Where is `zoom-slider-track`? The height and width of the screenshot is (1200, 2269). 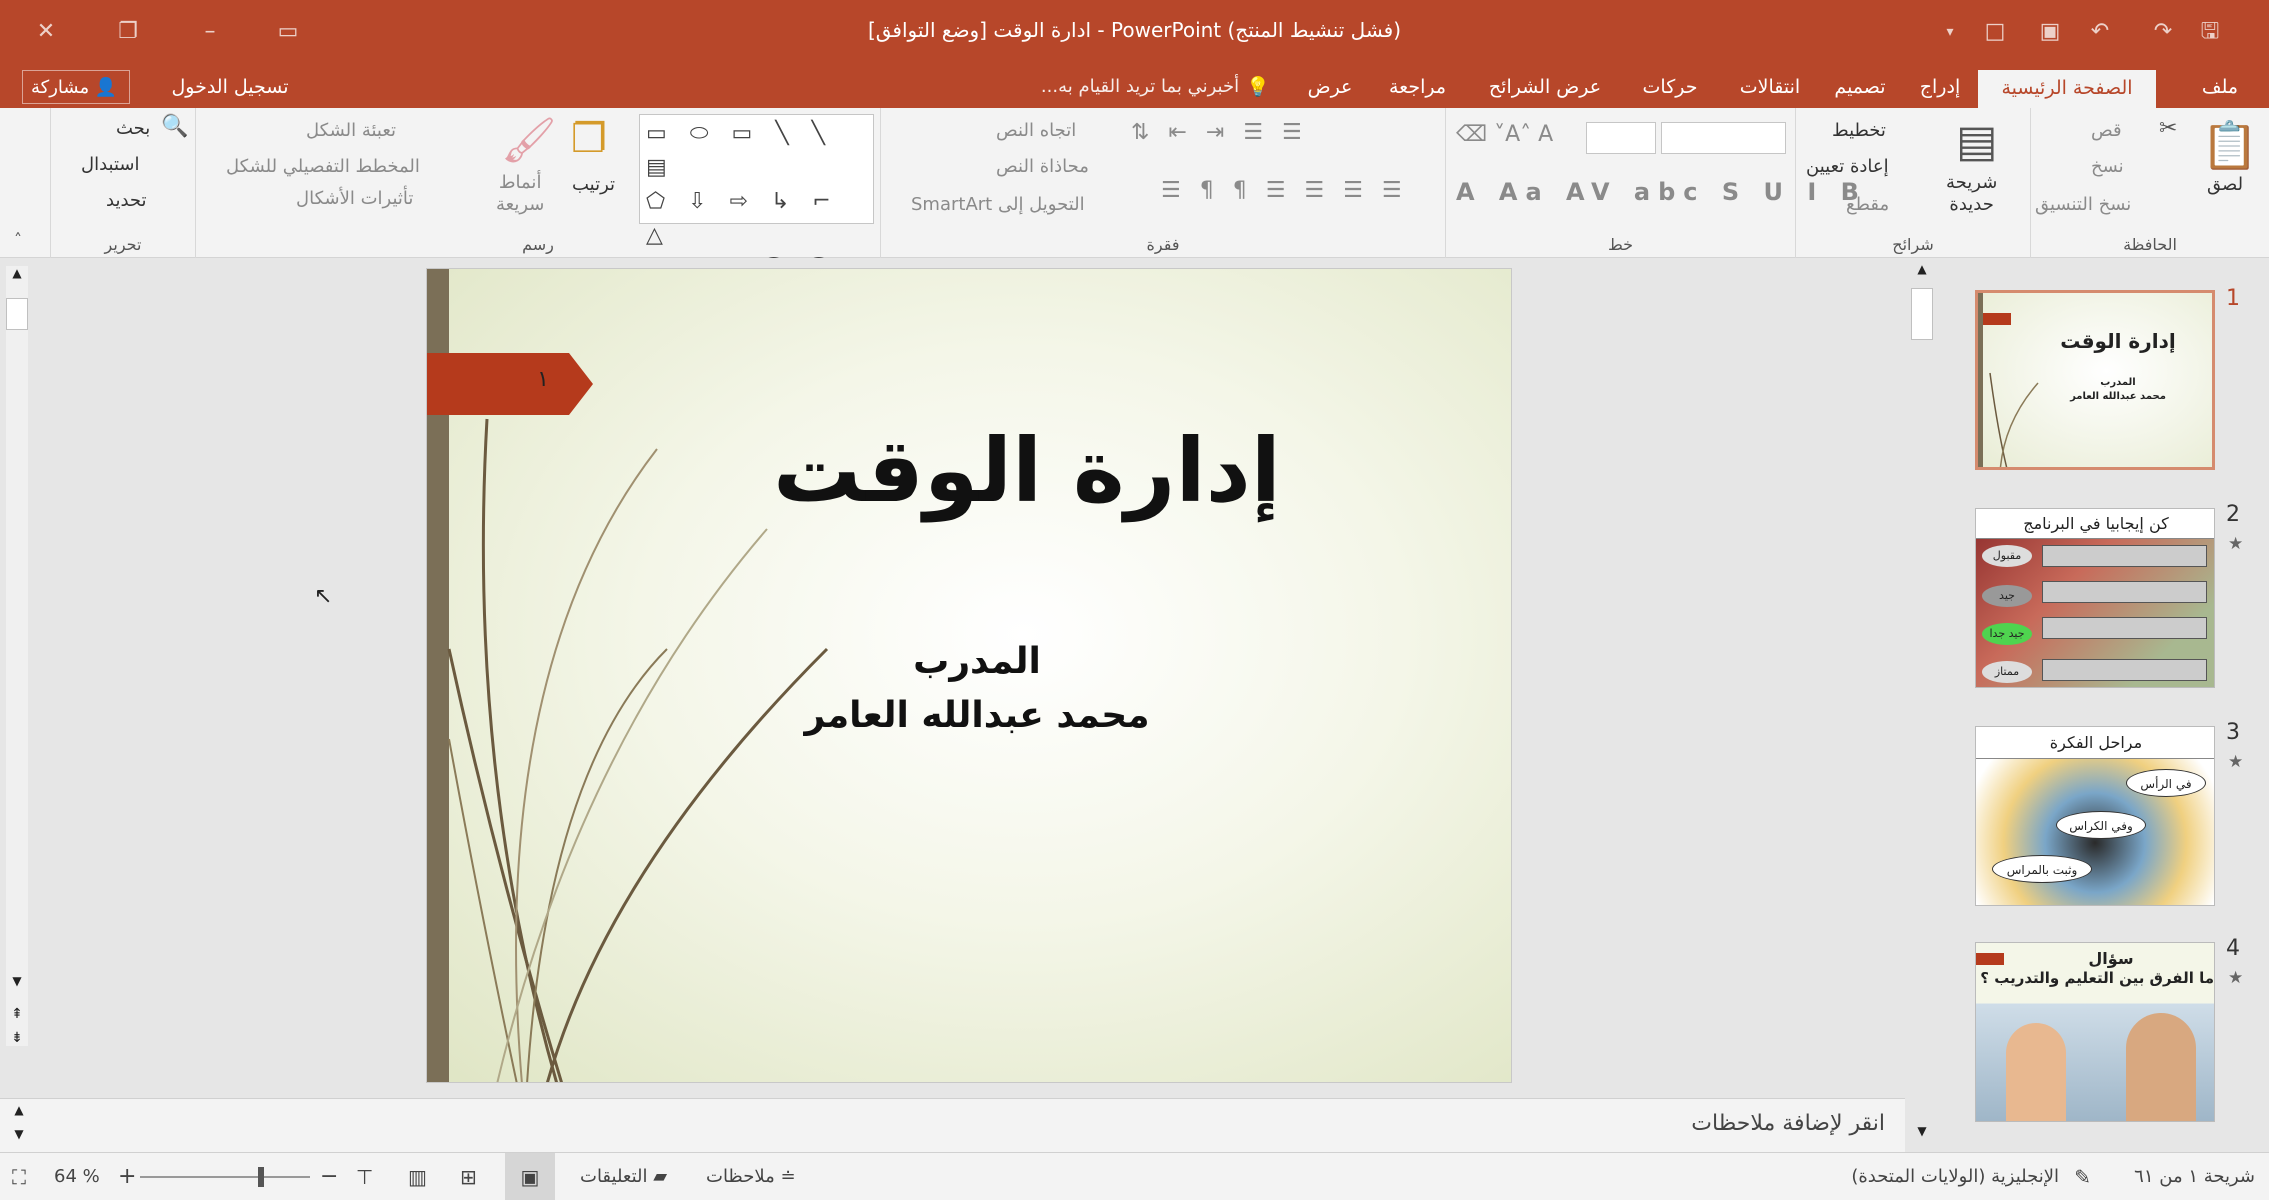 zoom-slider-track is located at coordinates (225, 1177).